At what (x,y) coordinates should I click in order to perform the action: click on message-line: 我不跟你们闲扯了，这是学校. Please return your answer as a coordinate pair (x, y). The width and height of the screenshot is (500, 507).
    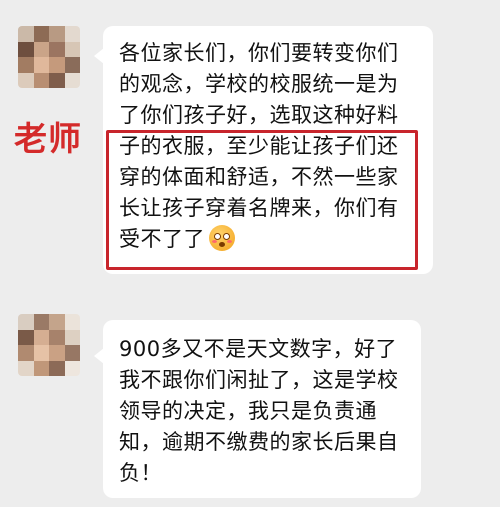
    Looking at the image, I should click on (259, 380).